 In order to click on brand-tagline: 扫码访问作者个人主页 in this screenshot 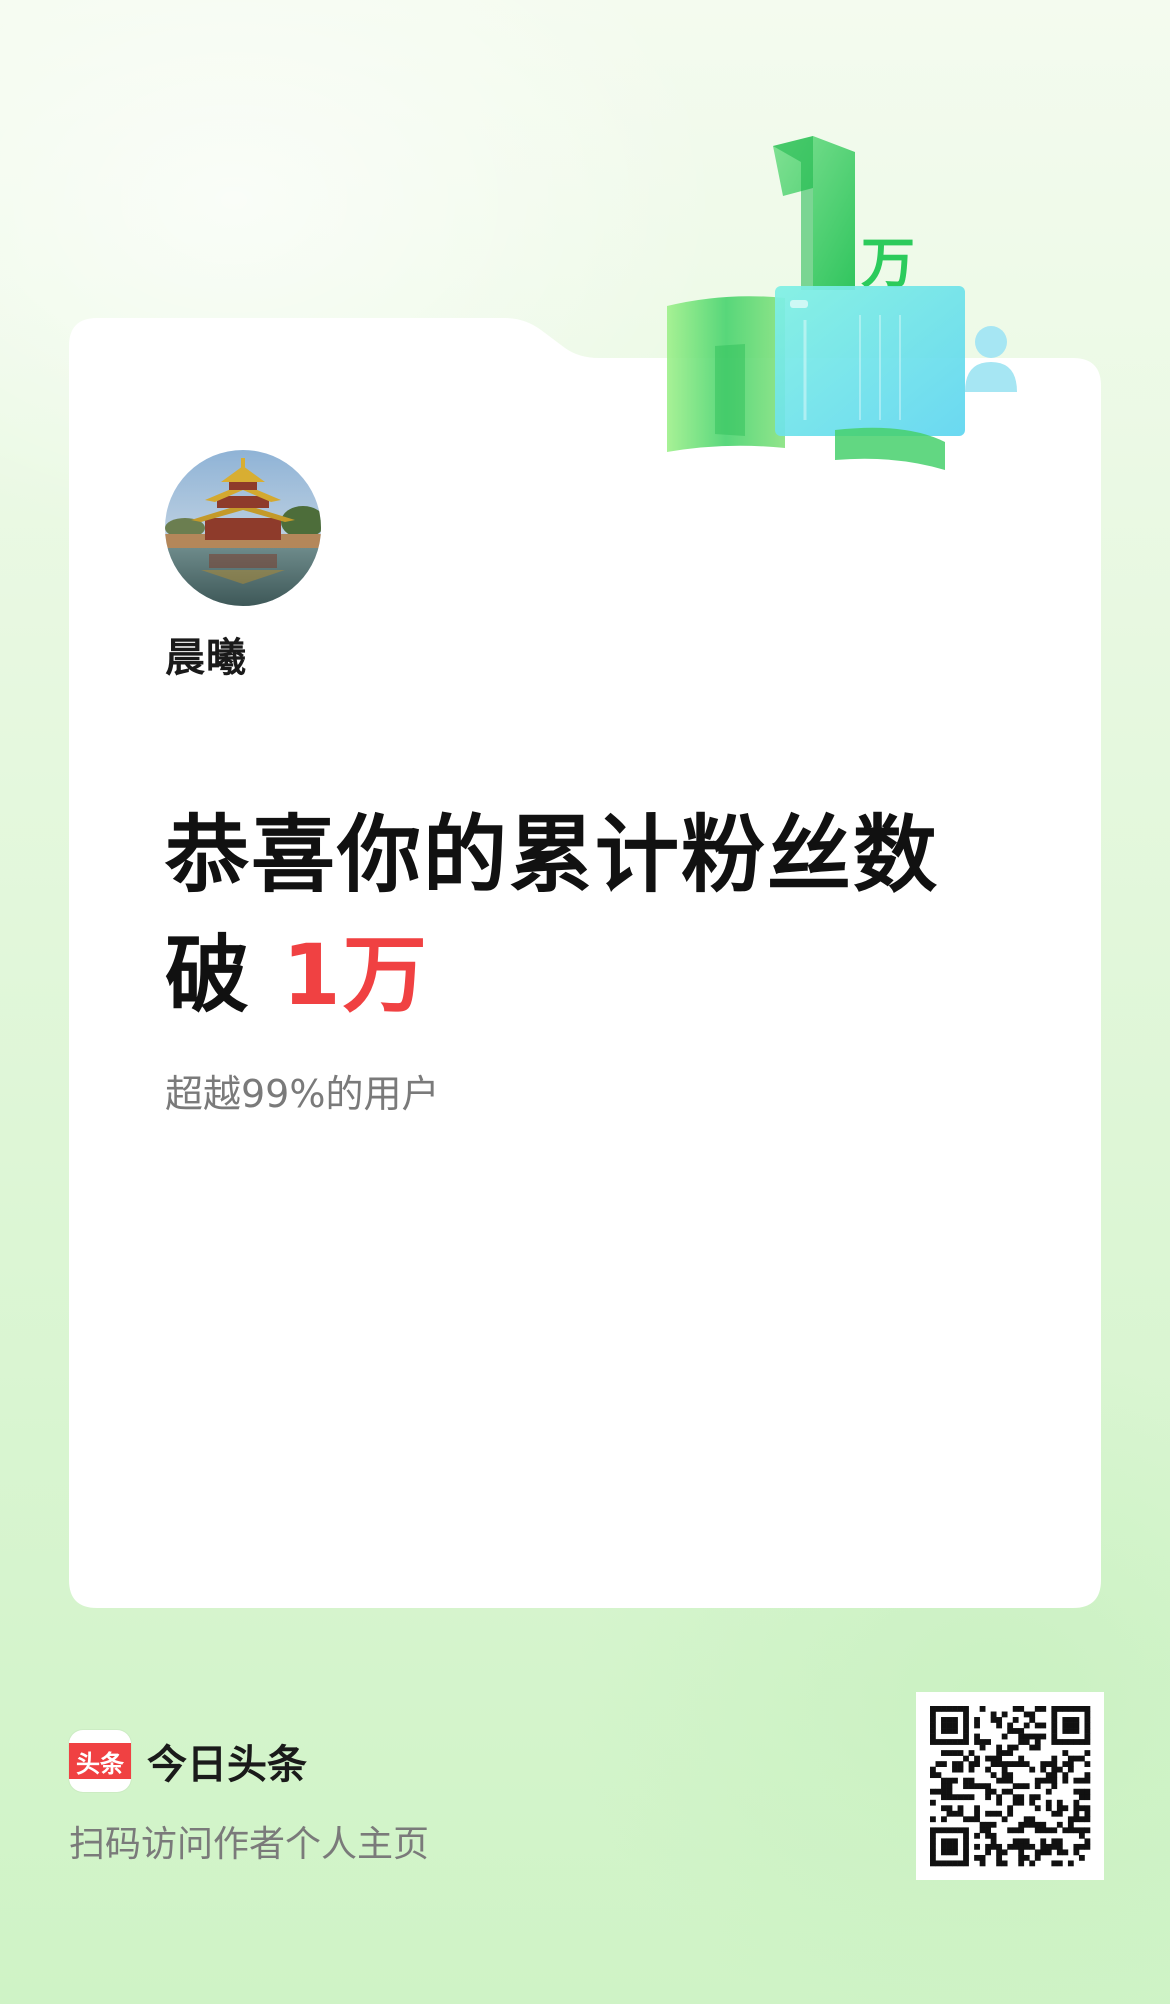, I will do `click(249, 1844)`.